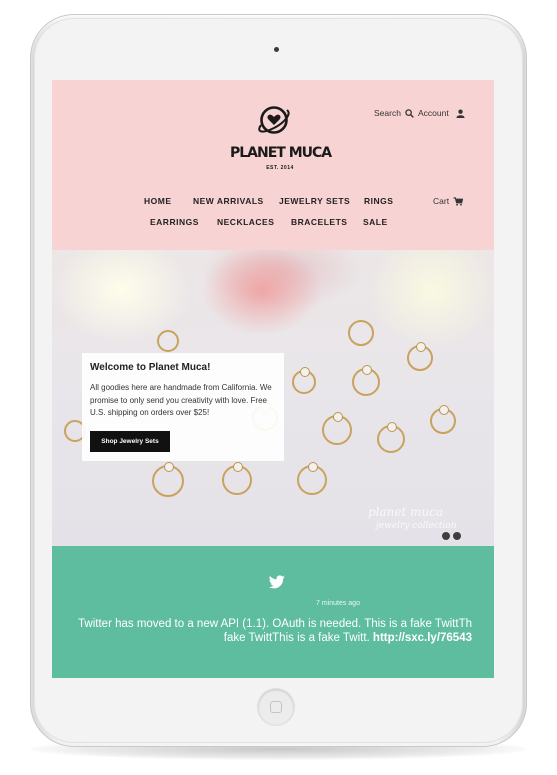 This screenshot has width=557, height=775. I want to click on search-icon, so click(409, 113).